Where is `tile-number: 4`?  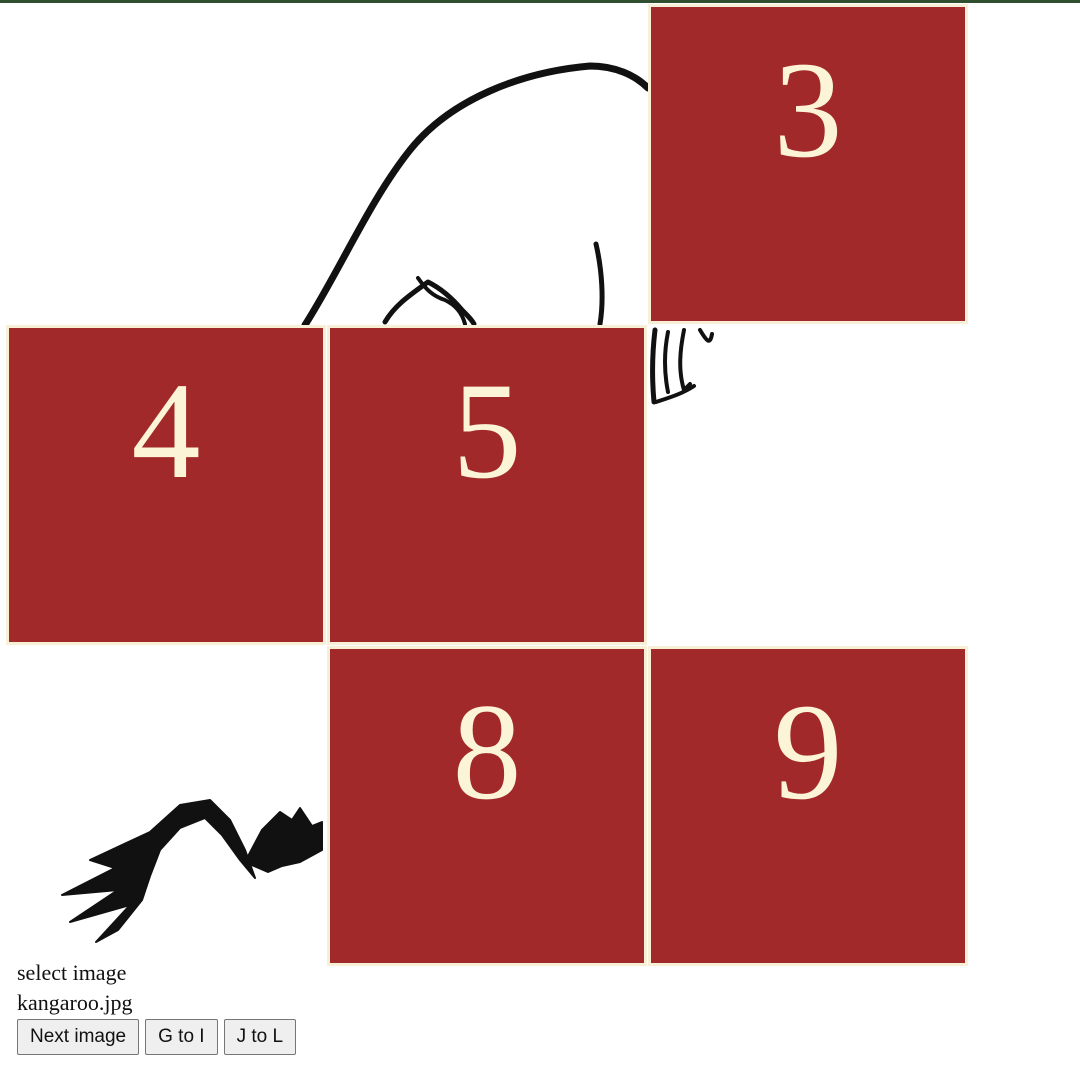
tile-number: 4 is located at coordinates (166, 430).